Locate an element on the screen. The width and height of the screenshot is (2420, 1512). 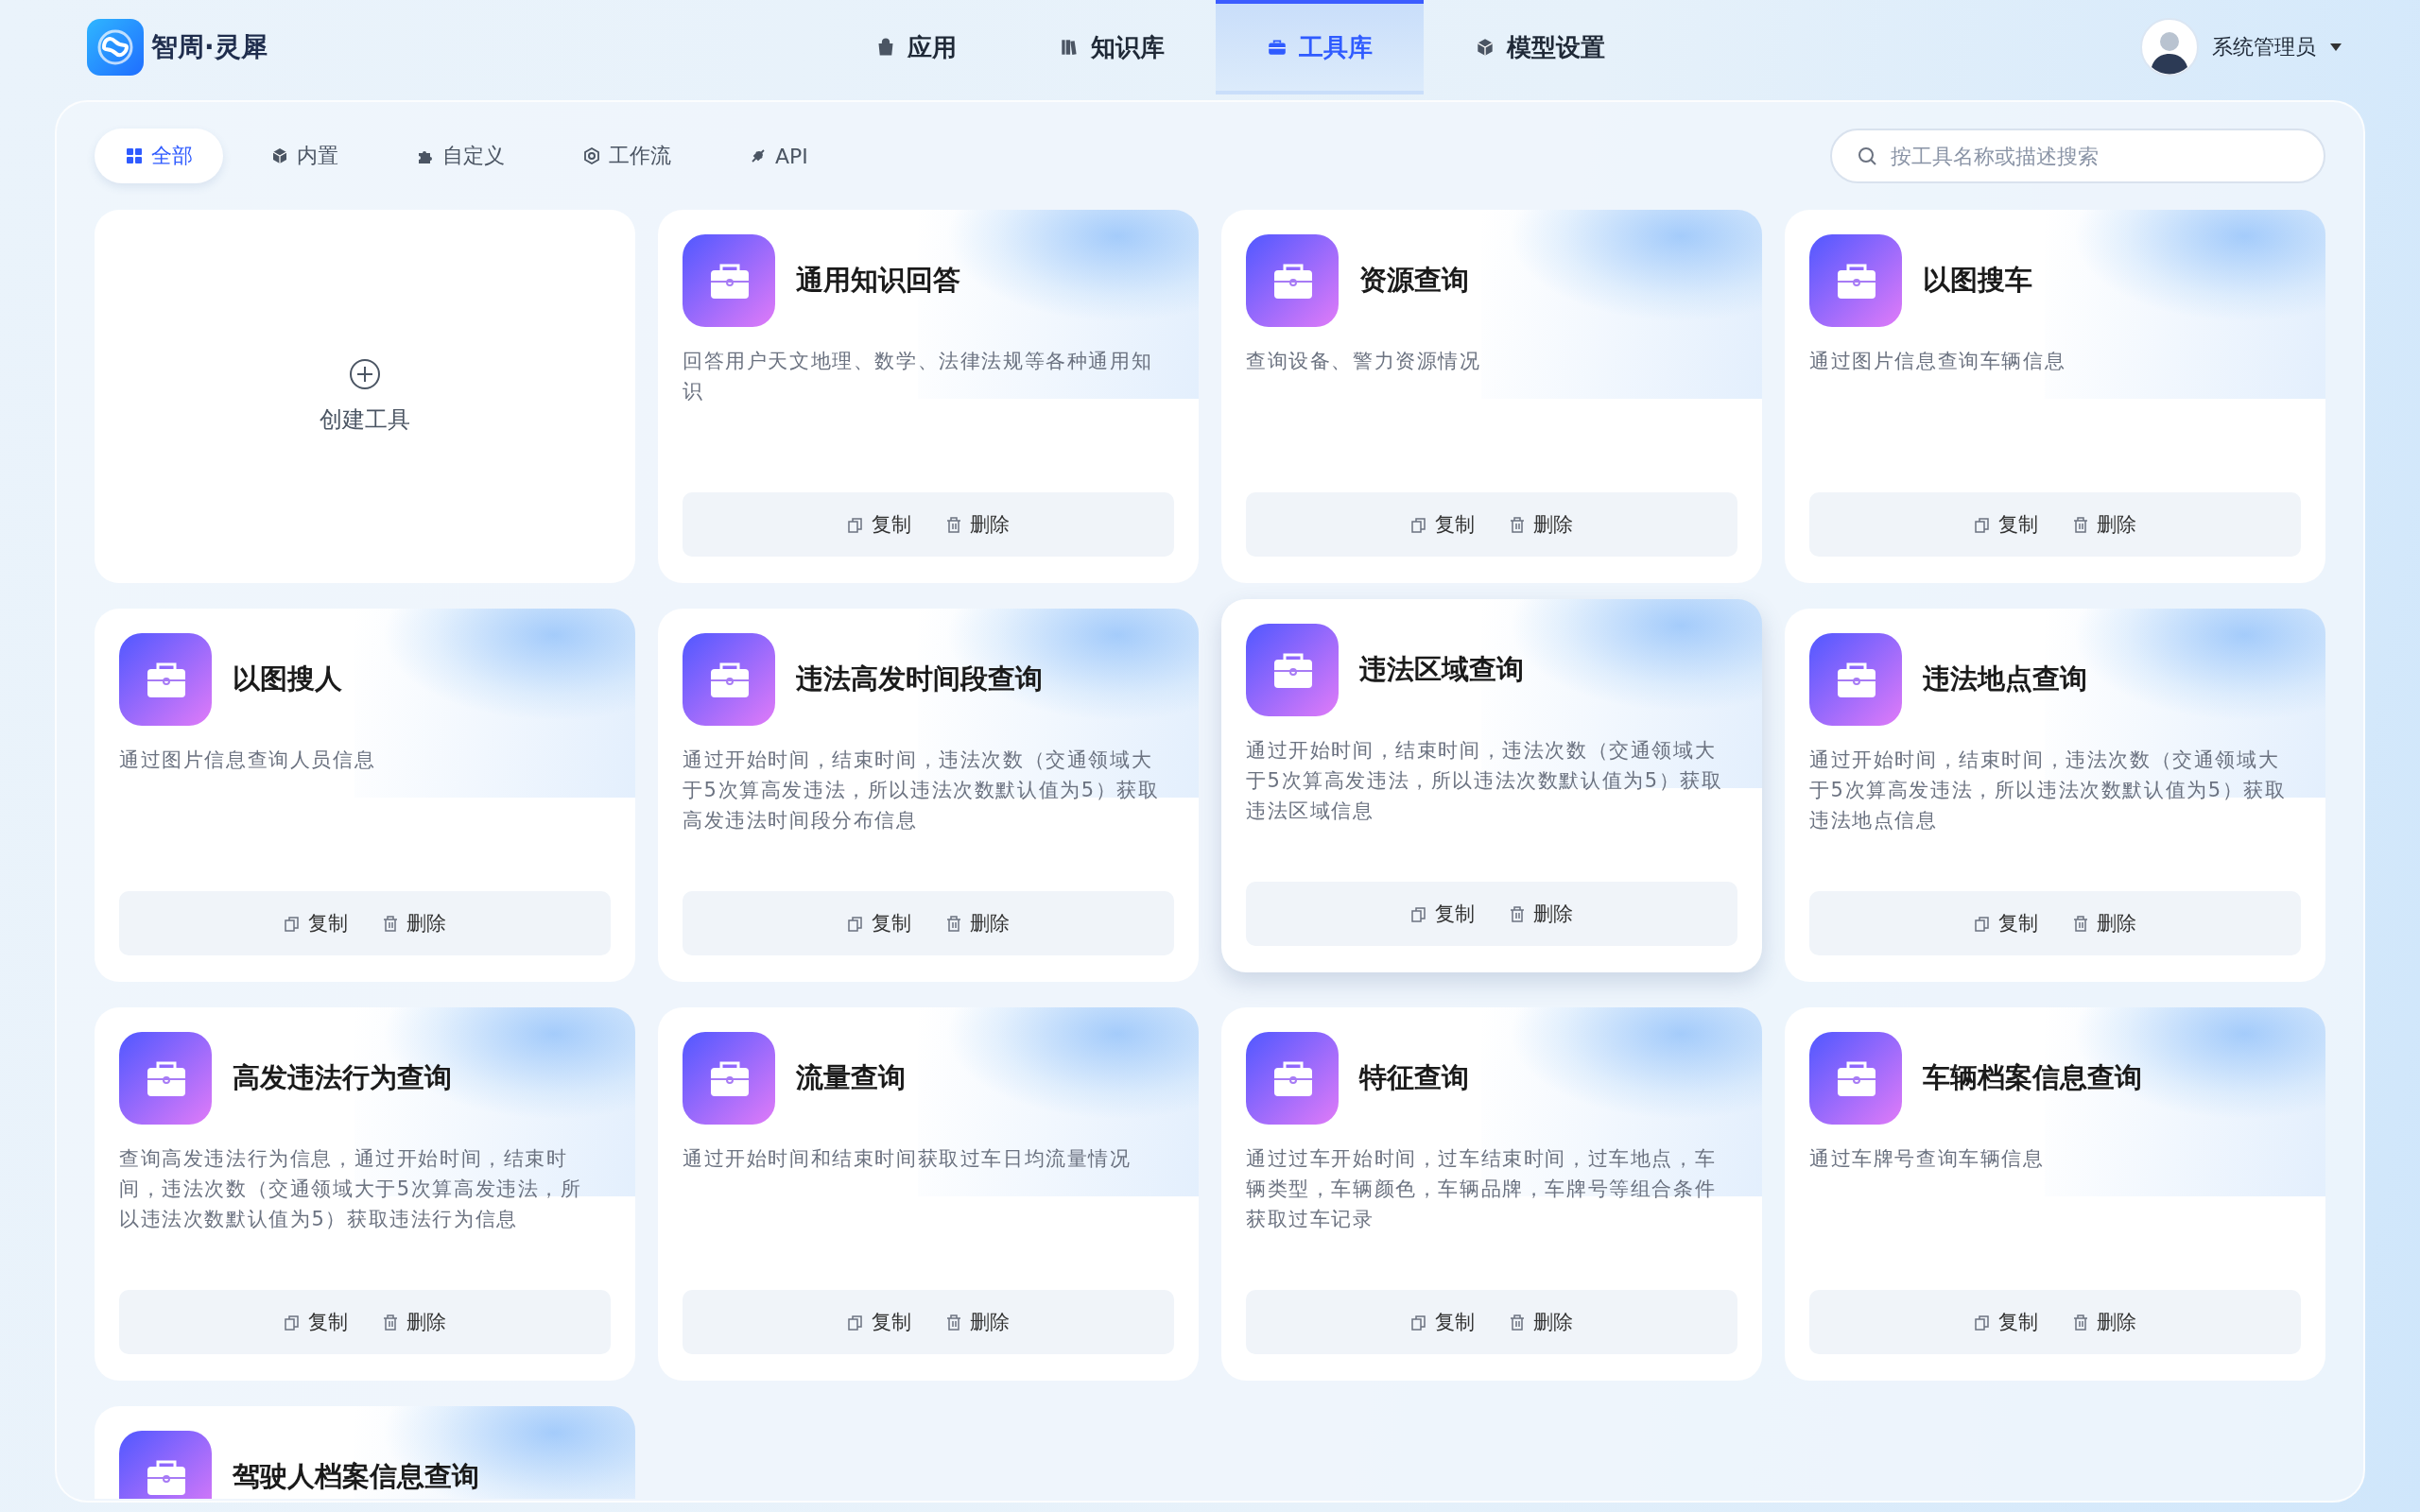
tool-card: 流量查询 通过开始时间和结束时间获取过车日均流量情况 复制 删除 is located at coordinates (928, 1194).